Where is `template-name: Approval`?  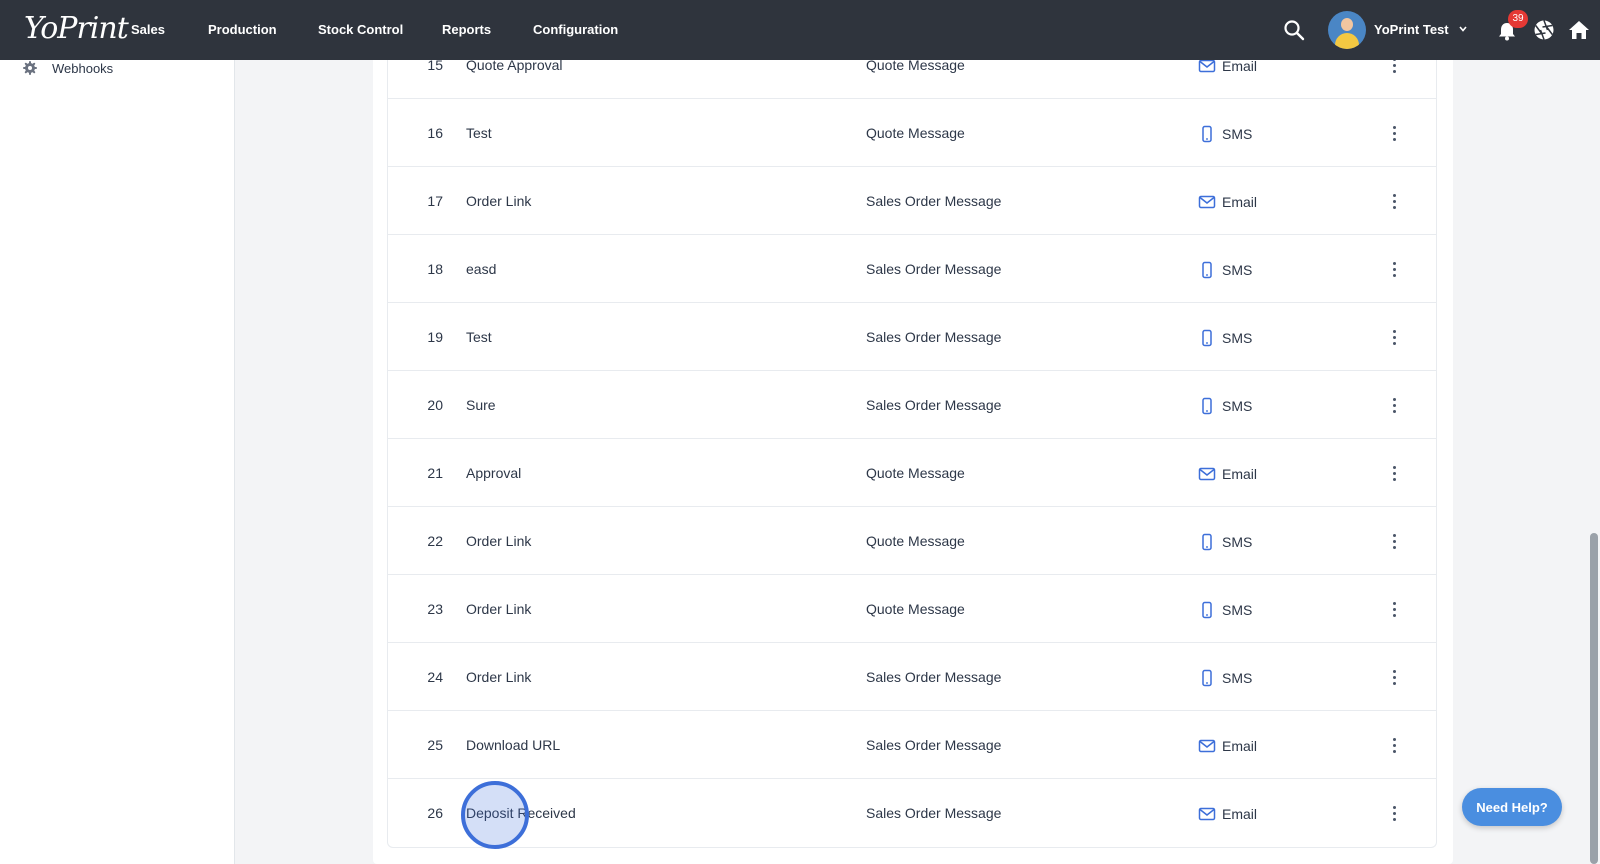 template-name: Approval is located at coordinates (493, 473).